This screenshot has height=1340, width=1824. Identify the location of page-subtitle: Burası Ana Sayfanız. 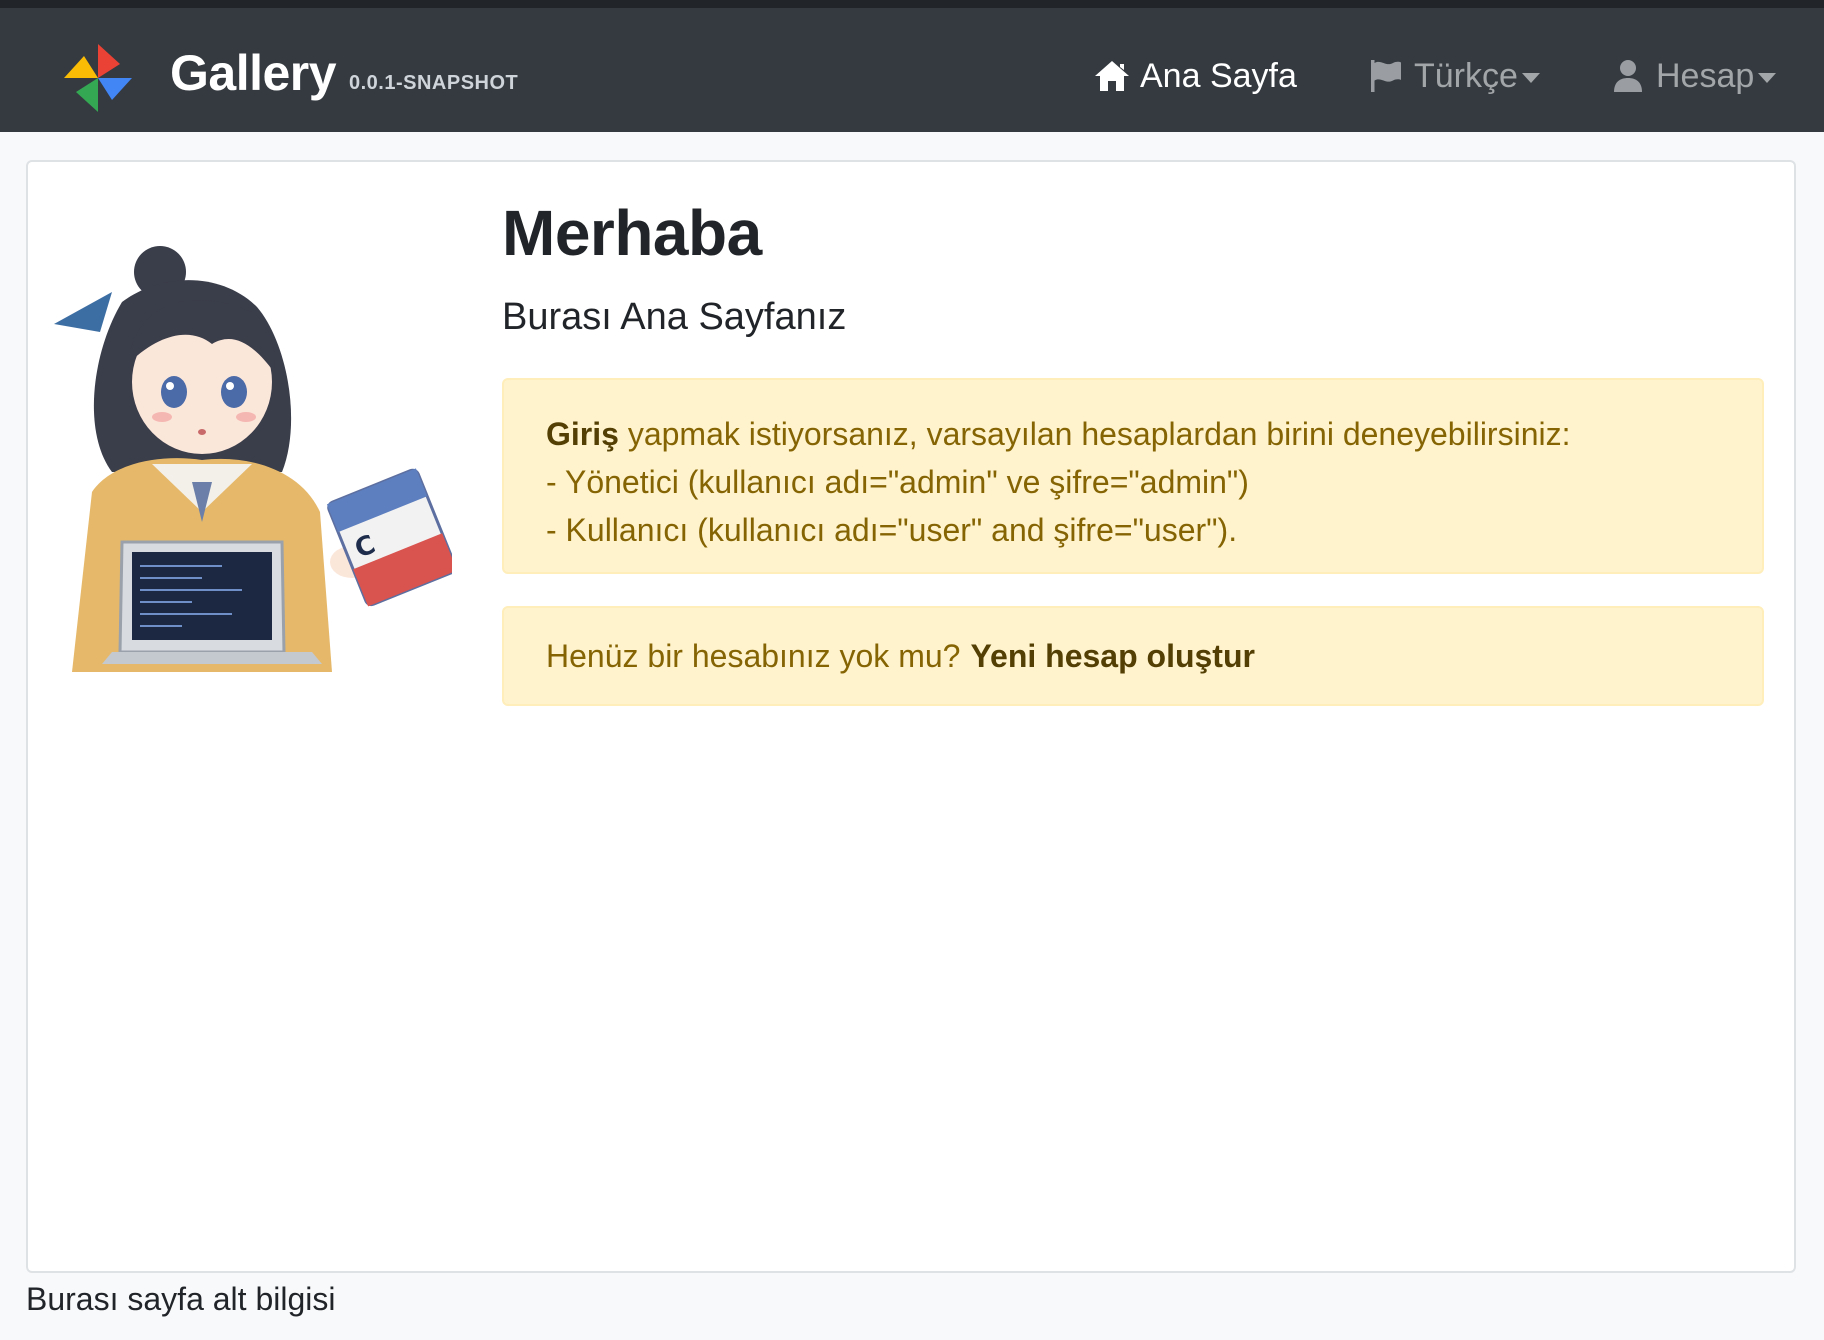
(674, 317).